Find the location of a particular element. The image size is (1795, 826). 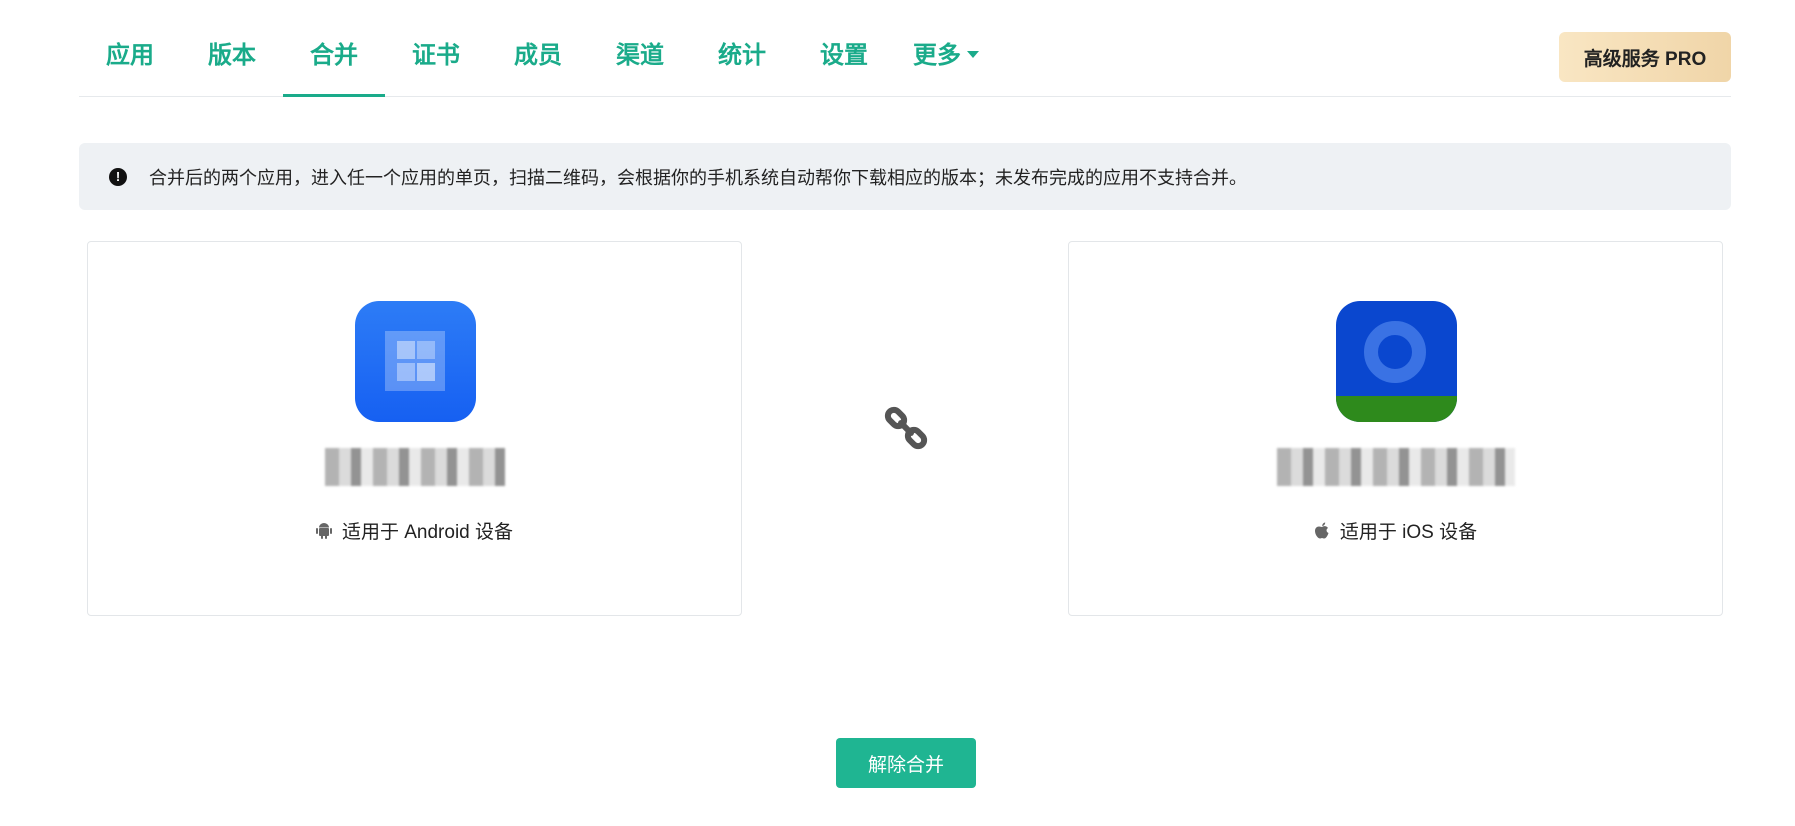

tab-label: 证书 is located at coordinates (436, 55).